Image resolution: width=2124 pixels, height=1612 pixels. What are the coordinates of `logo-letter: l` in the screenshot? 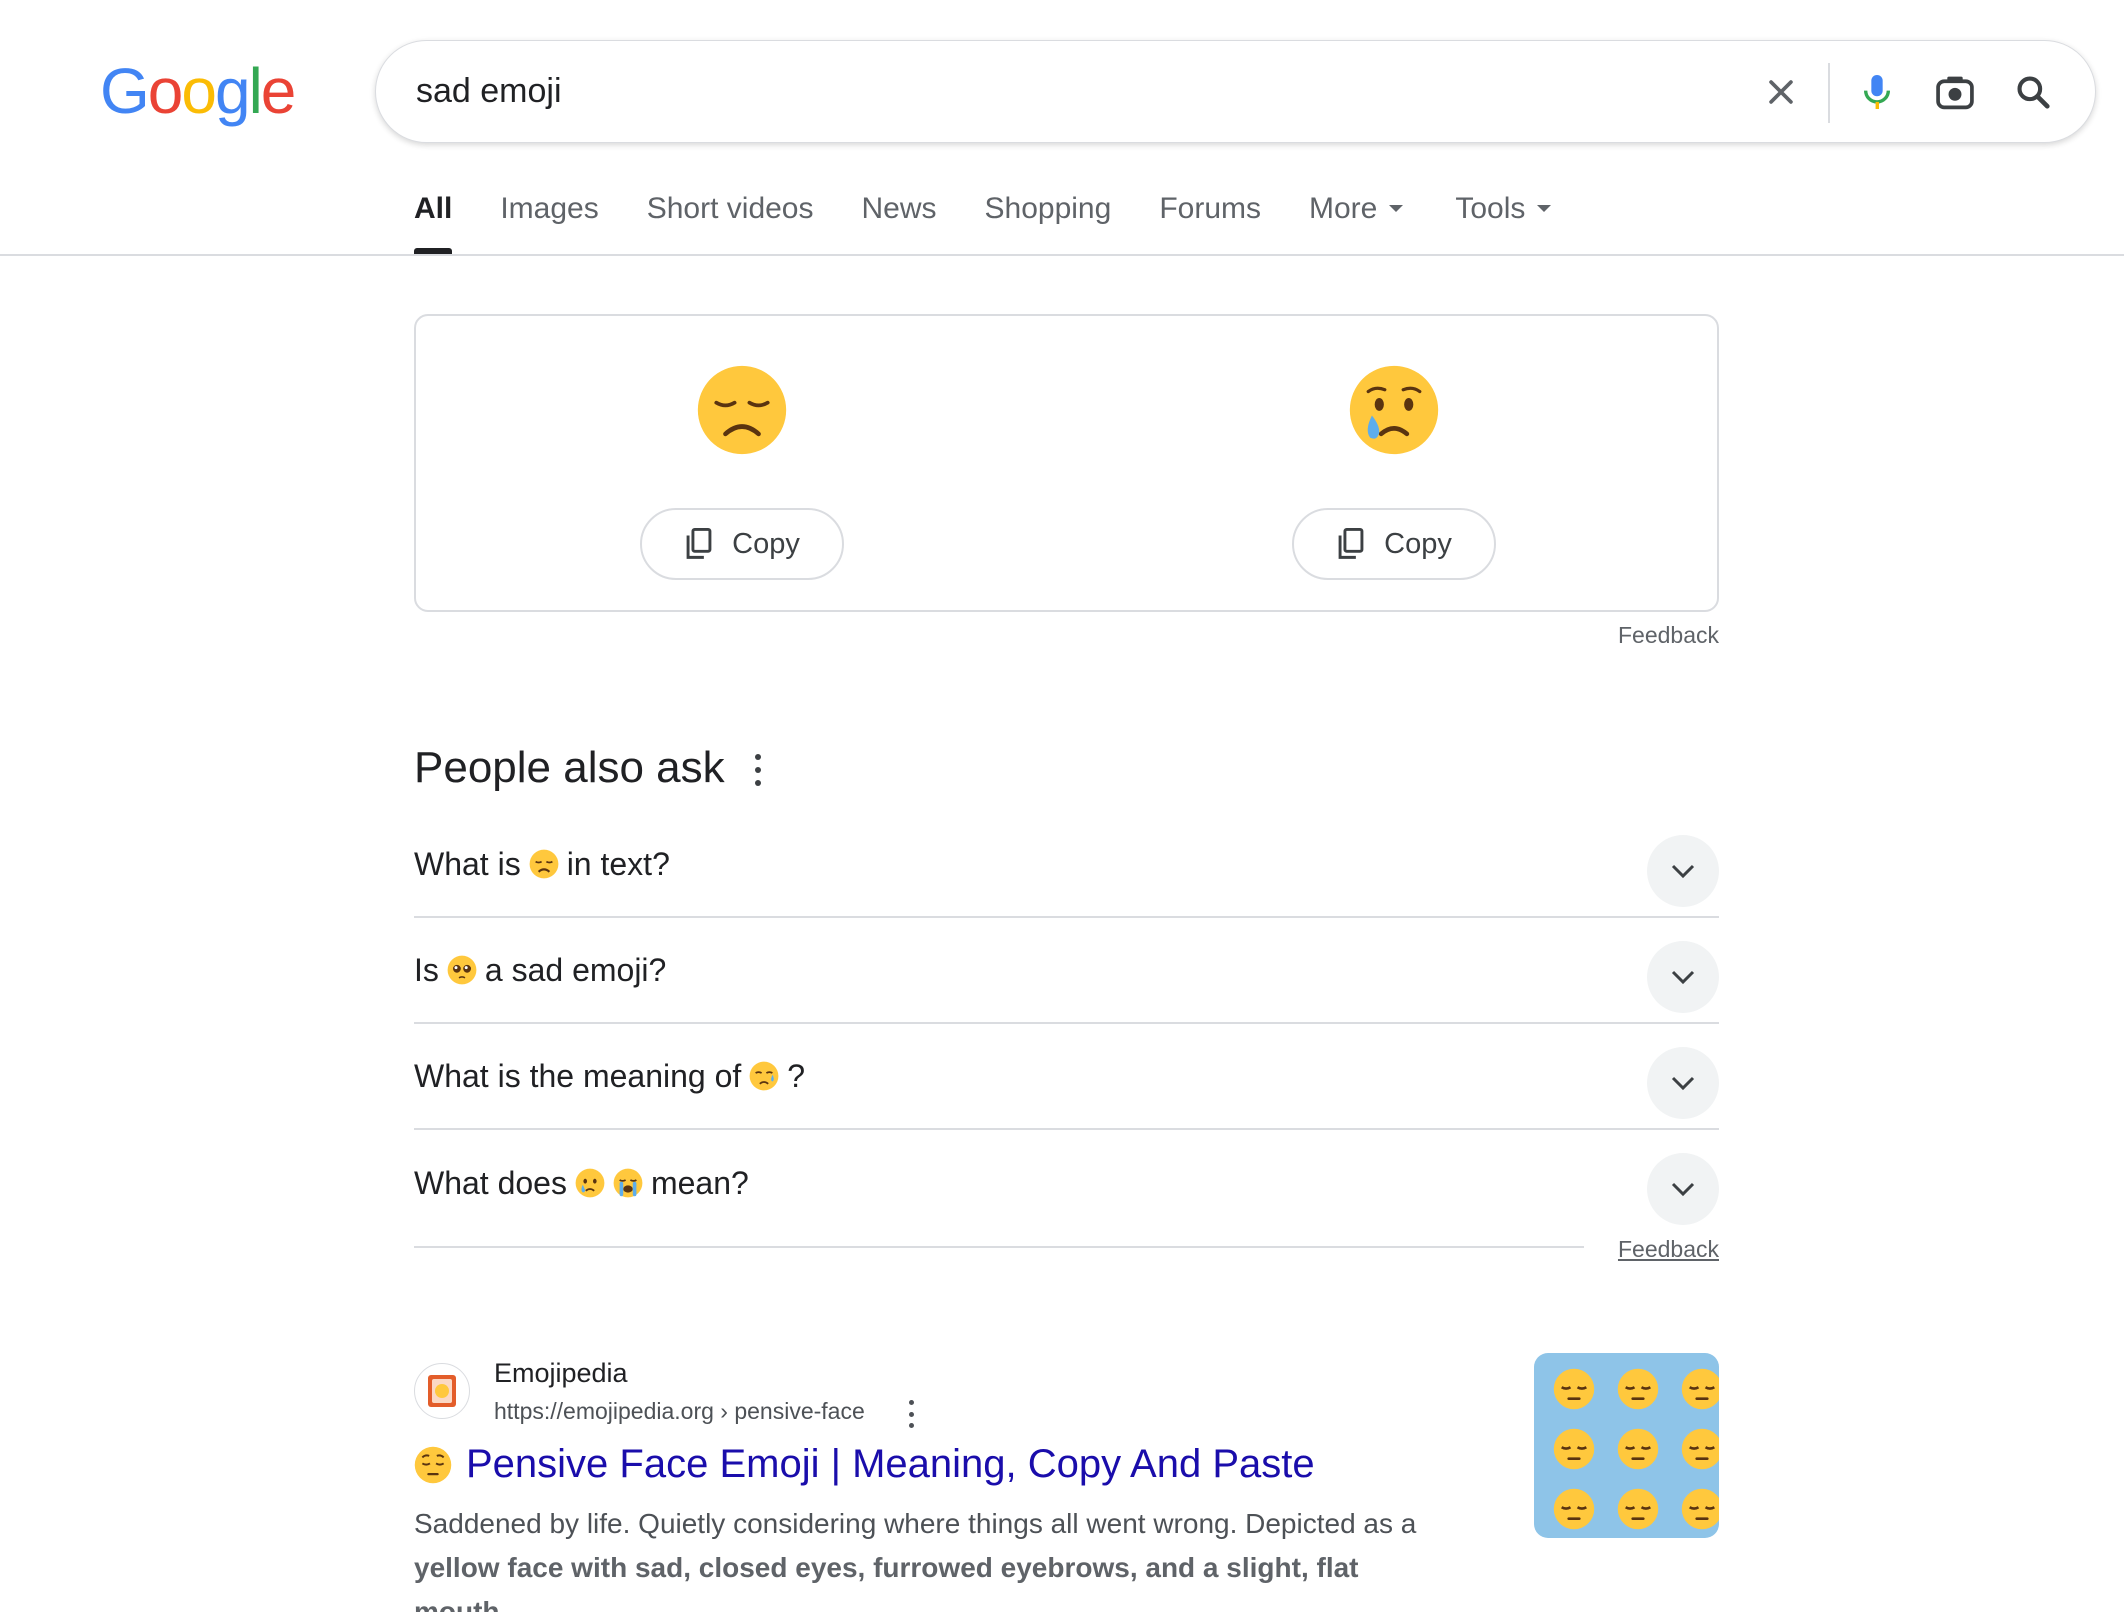 It's located at (255, 91).